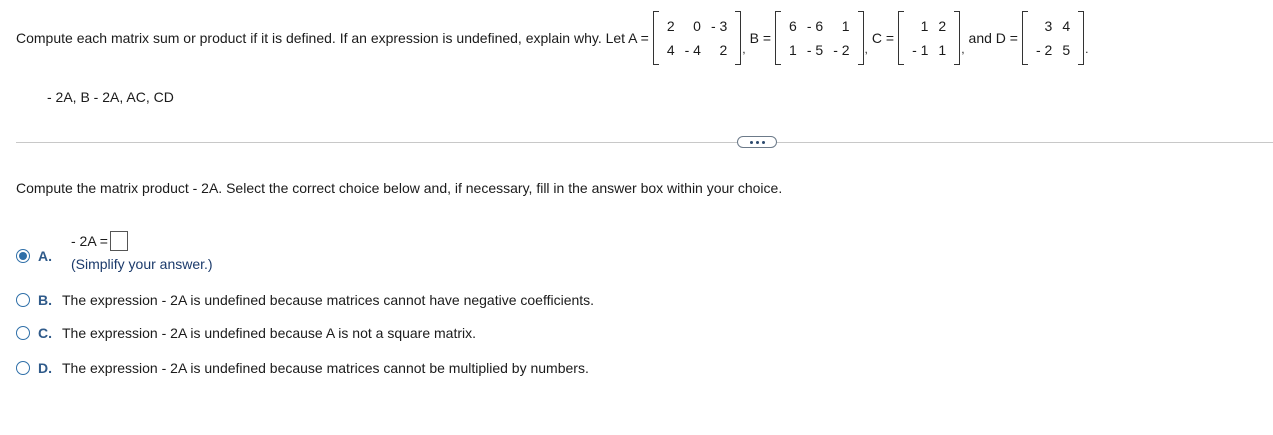  Describe the element at coordinates (692, 50) in the screenshot. I see `matrix-cell: - 4` at that location.